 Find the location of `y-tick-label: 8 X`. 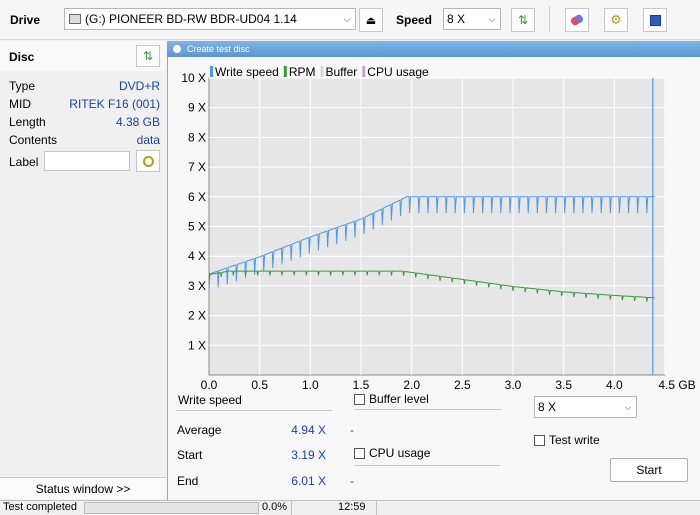

y-tick-label: 8 X is located at coordinates (197, 137).